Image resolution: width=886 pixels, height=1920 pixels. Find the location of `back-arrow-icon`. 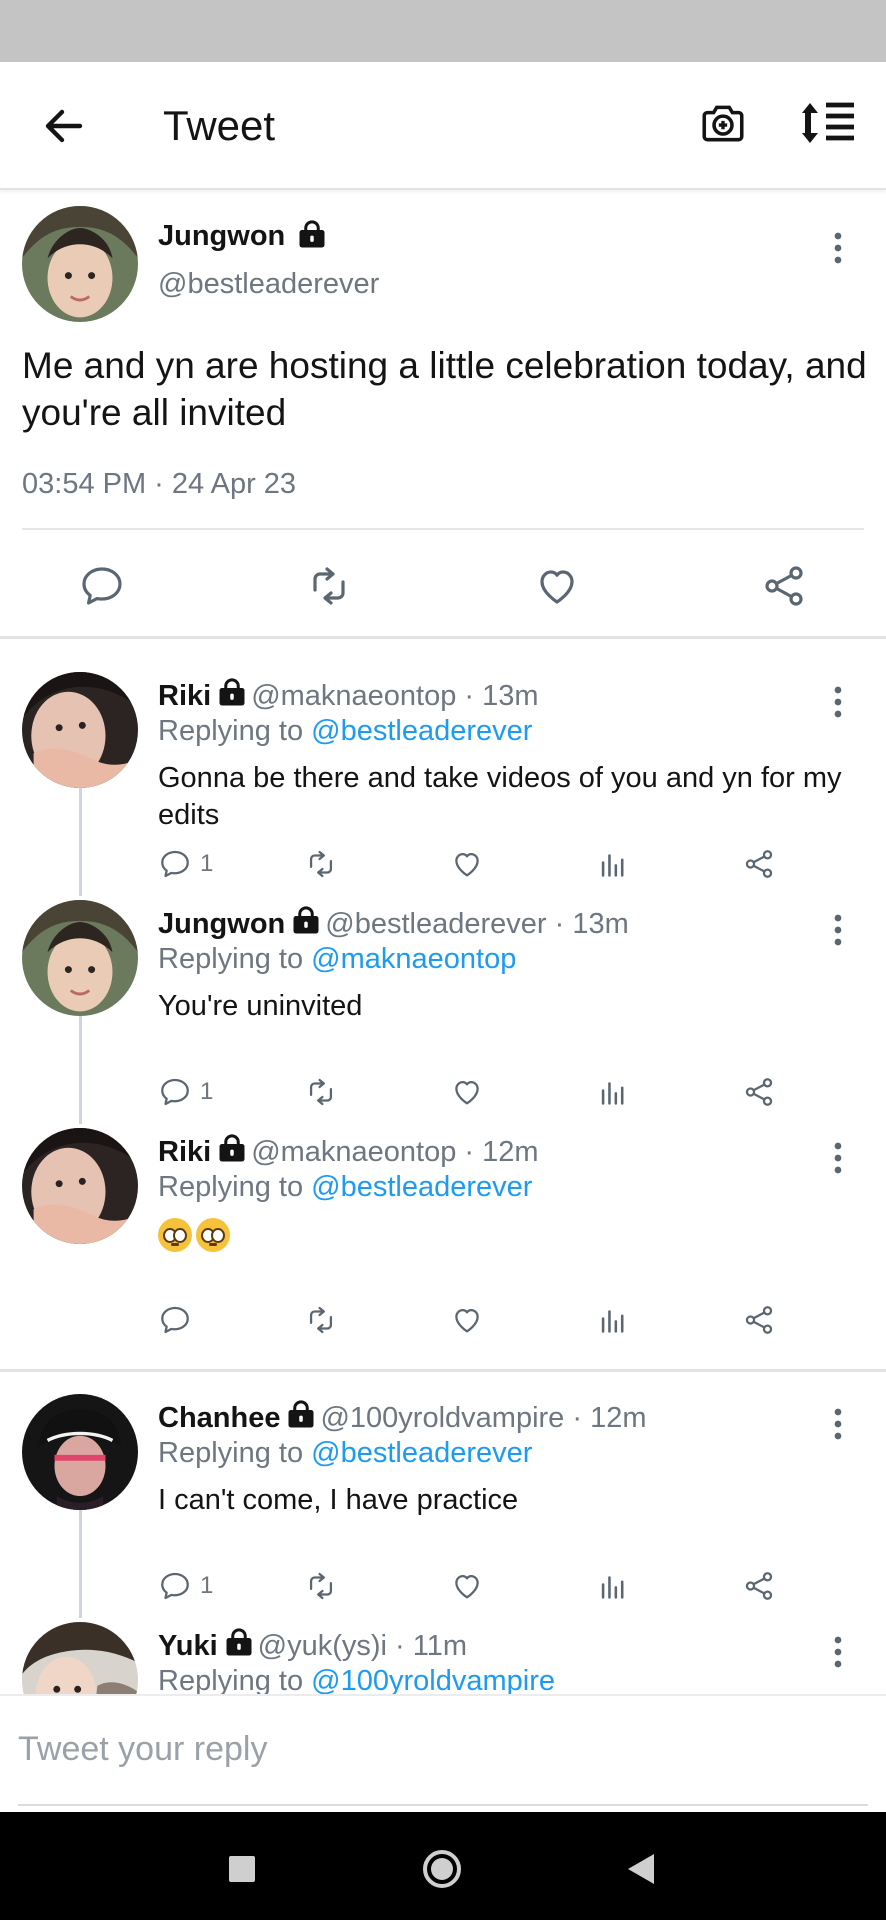

back-arrow-icon is located at coordinates (64, 126).